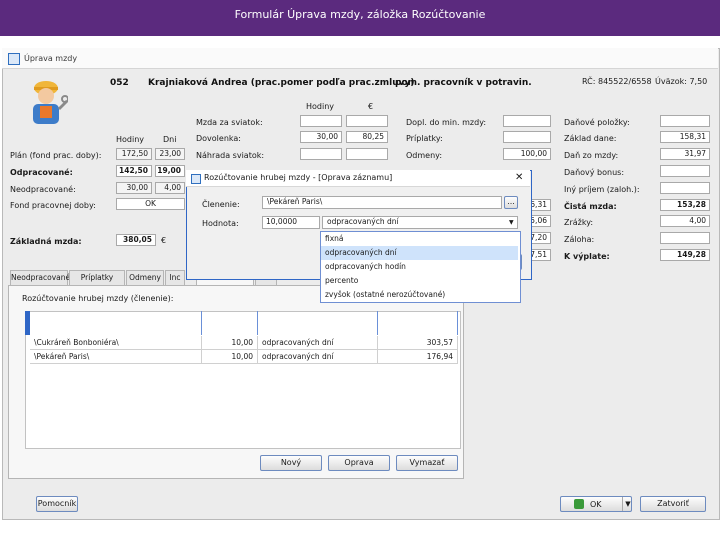 The height and width of the screenshot is (540, 720). What do you see at coordinates (150, 204) in the screenshot?
I see `fund-status: OK` at bounding box center [150, 204].